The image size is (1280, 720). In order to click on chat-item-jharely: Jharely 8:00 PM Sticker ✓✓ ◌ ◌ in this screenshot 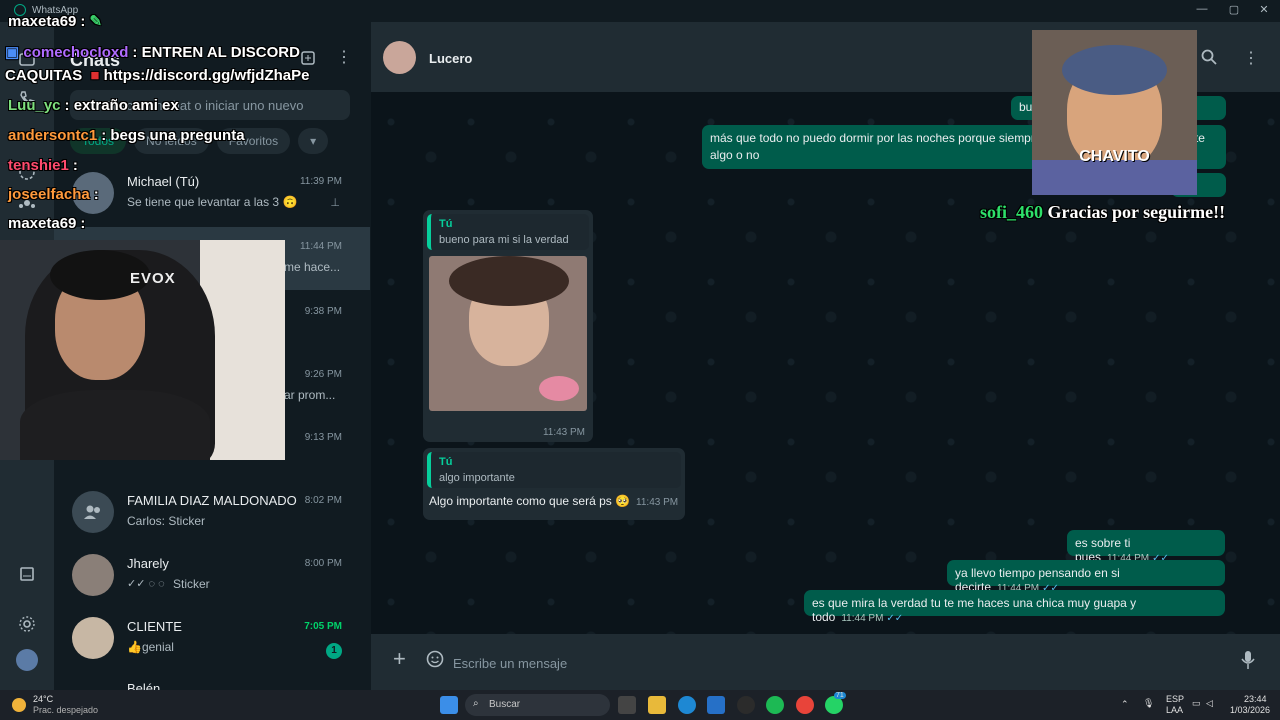, I will do `click(212, 575)`.